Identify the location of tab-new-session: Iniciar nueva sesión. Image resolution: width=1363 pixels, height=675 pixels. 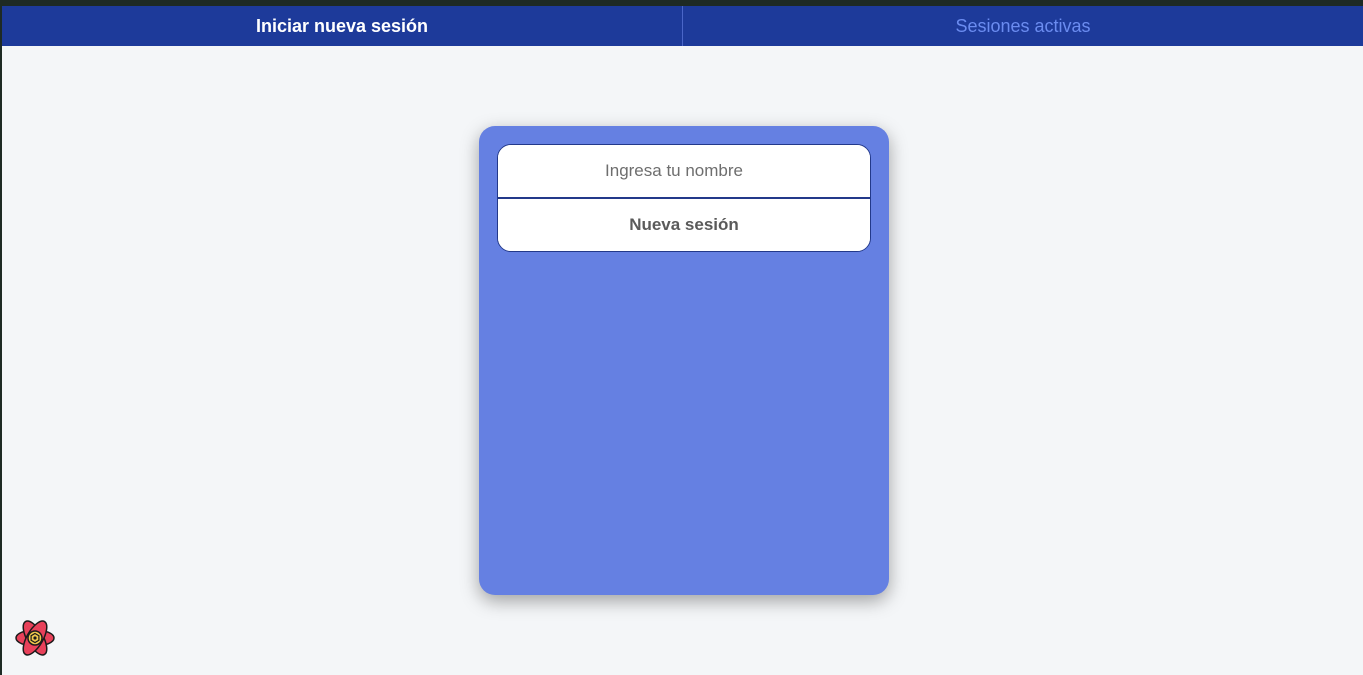
(342, 26).